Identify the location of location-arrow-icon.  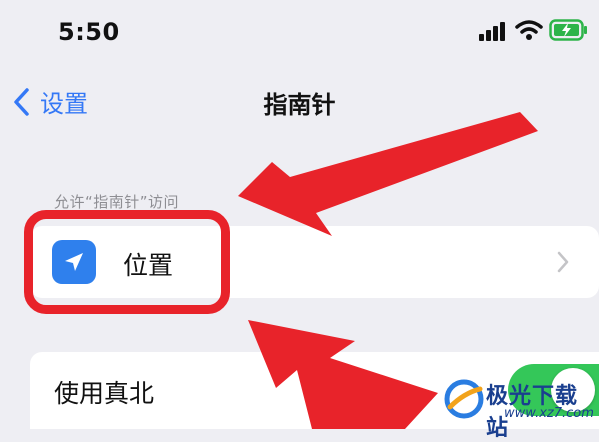
(74, 262).